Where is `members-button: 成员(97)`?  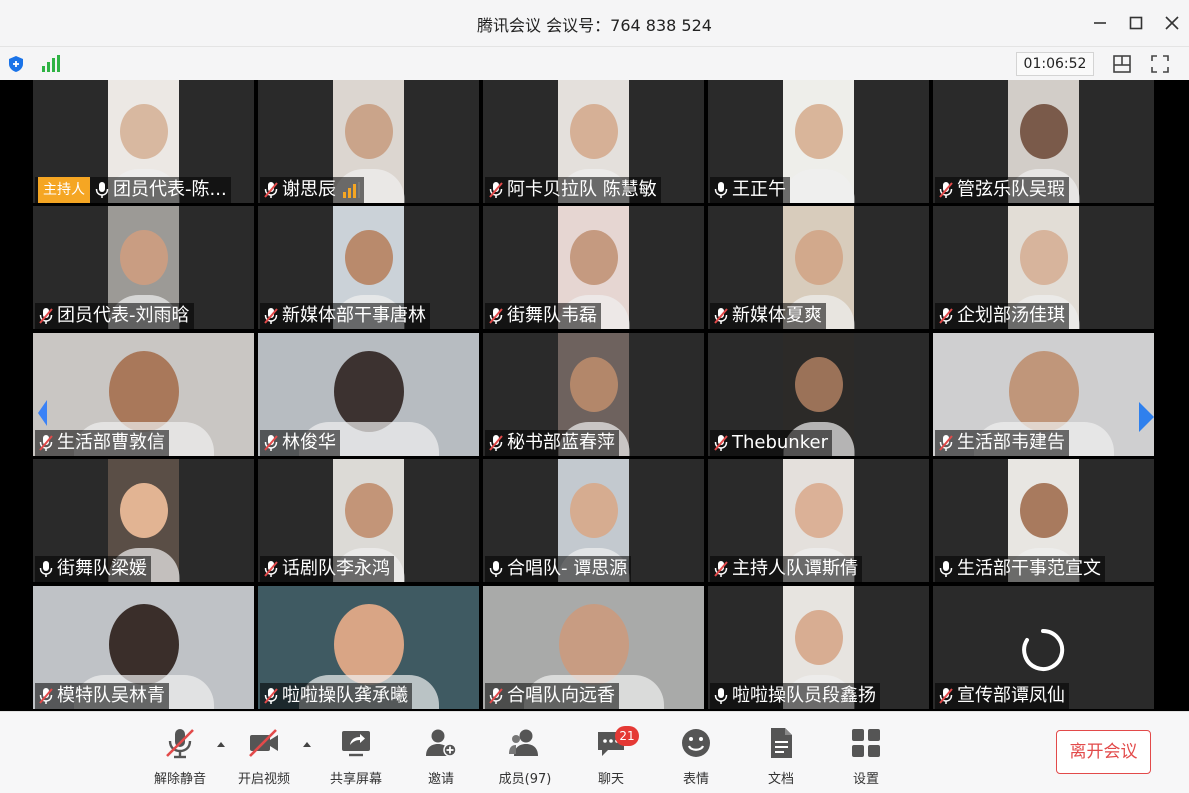 members-button: 成员(97) is located at coordinates (525, 755).